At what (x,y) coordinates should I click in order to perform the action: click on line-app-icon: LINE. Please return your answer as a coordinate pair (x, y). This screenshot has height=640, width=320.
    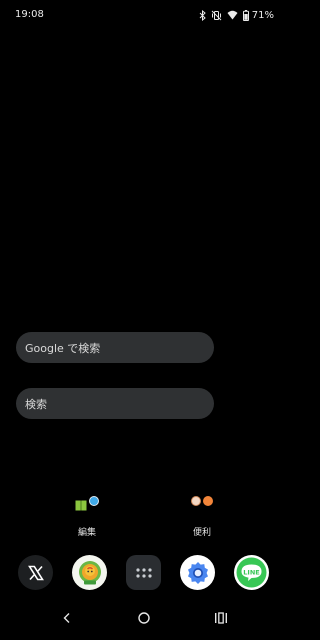
    Looking at the image, I should click on (251, 572).